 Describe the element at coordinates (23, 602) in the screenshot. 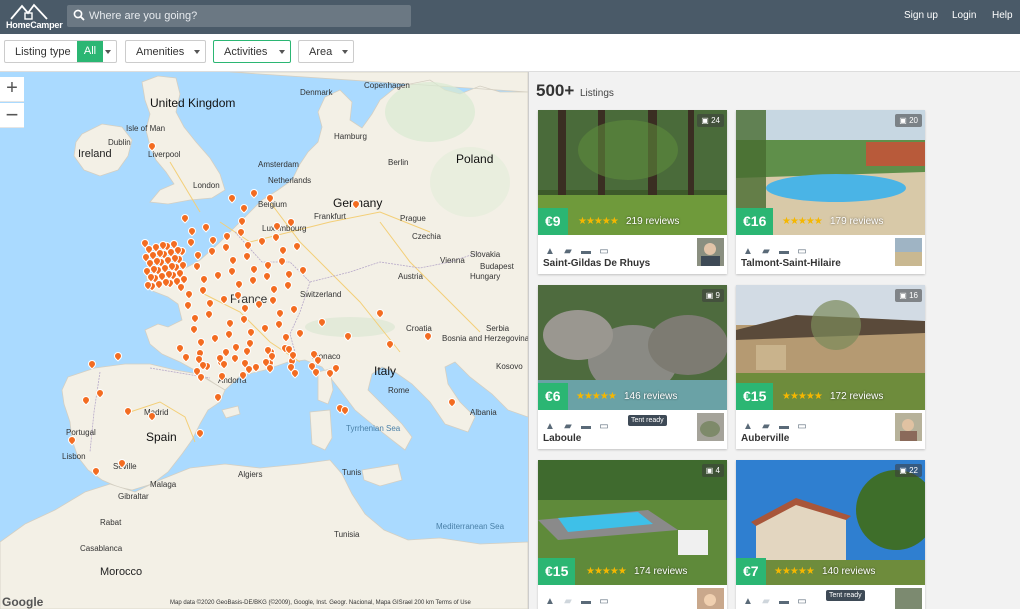

I see `google-logo: Google` at that location.